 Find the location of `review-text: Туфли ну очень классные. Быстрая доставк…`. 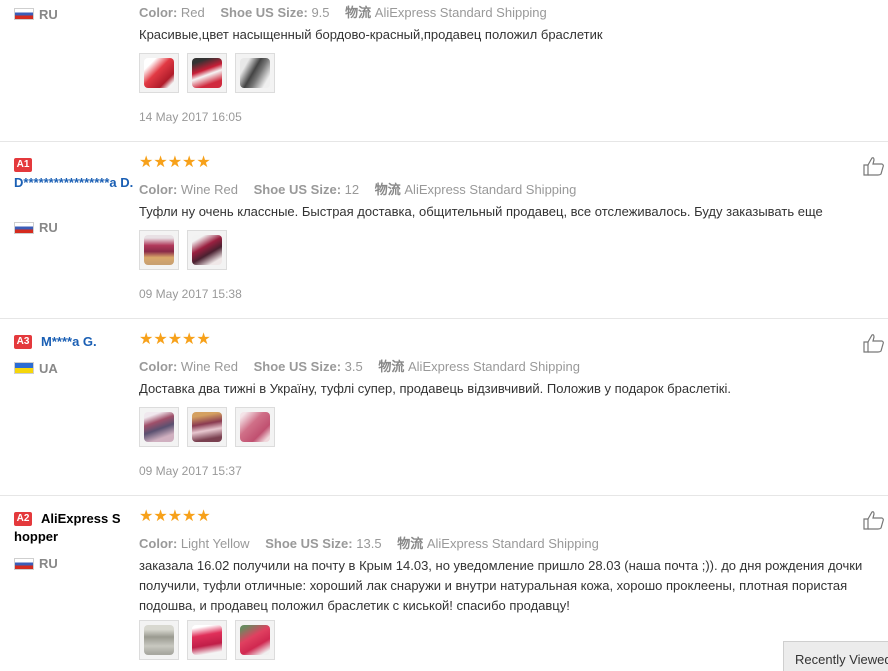

review-text: Туфли ну очень классные. Быстрая доставк… is located at coordinates (481, 211).